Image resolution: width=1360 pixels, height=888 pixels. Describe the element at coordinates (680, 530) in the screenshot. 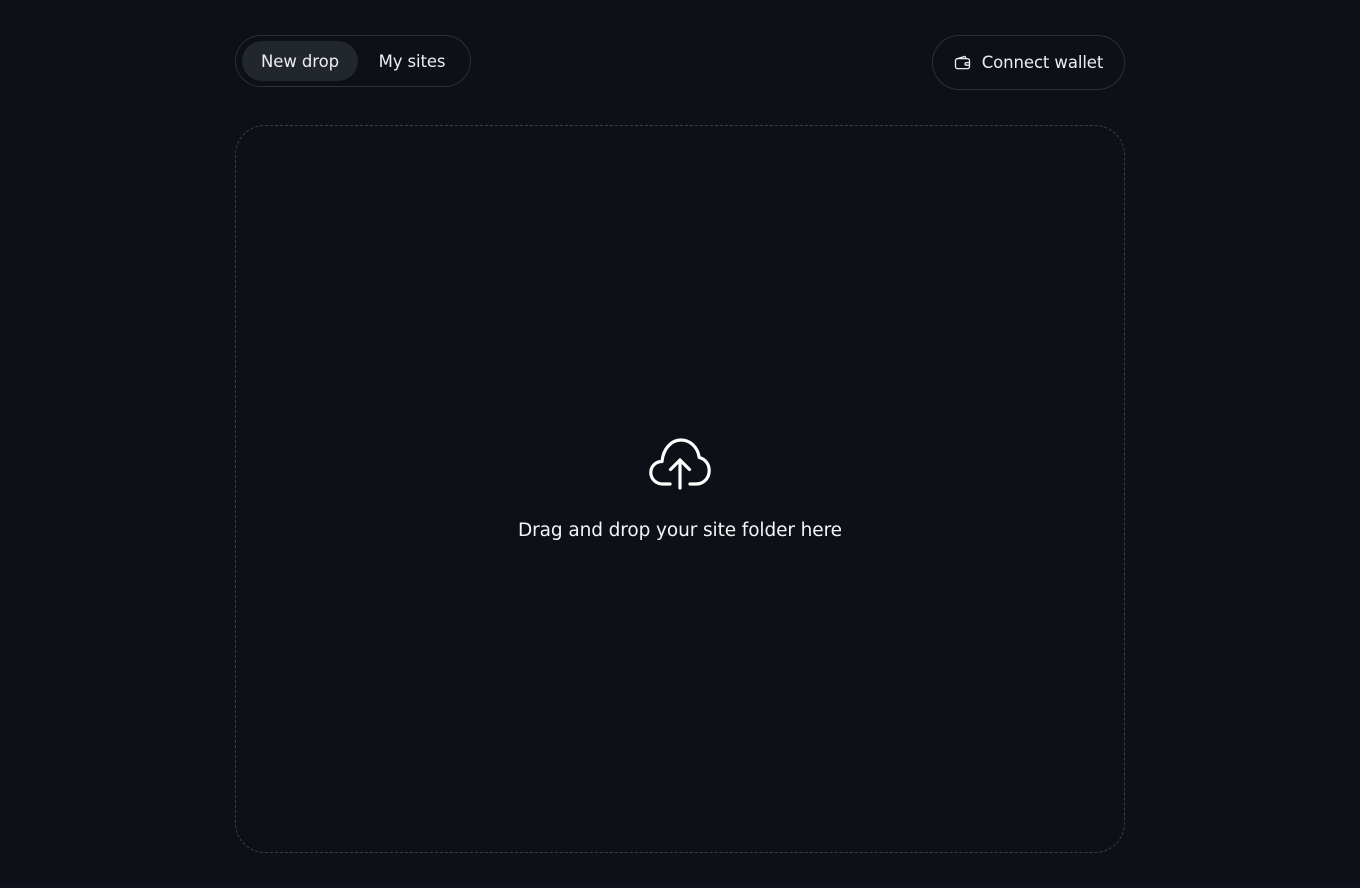

I see `dropzone-label: Drag and drop your site folder here` at that location.